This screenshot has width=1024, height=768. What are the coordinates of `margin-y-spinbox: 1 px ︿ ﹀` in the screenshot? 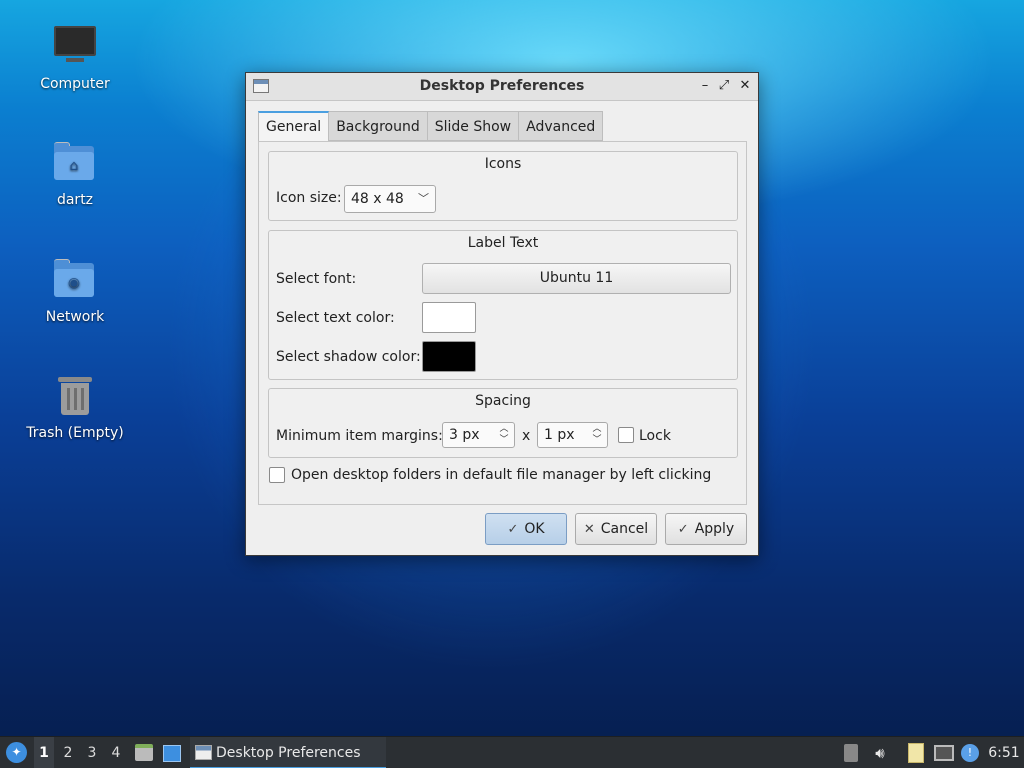 It's located at (572, 435).